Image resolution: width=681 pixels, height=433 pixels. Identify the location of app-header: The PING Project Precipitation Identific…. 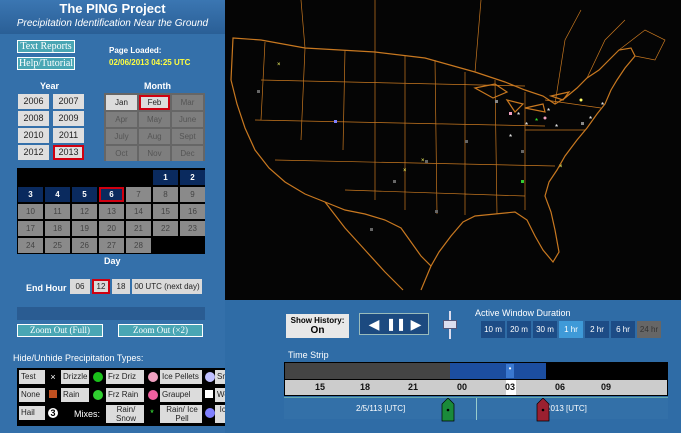
(112, 17).